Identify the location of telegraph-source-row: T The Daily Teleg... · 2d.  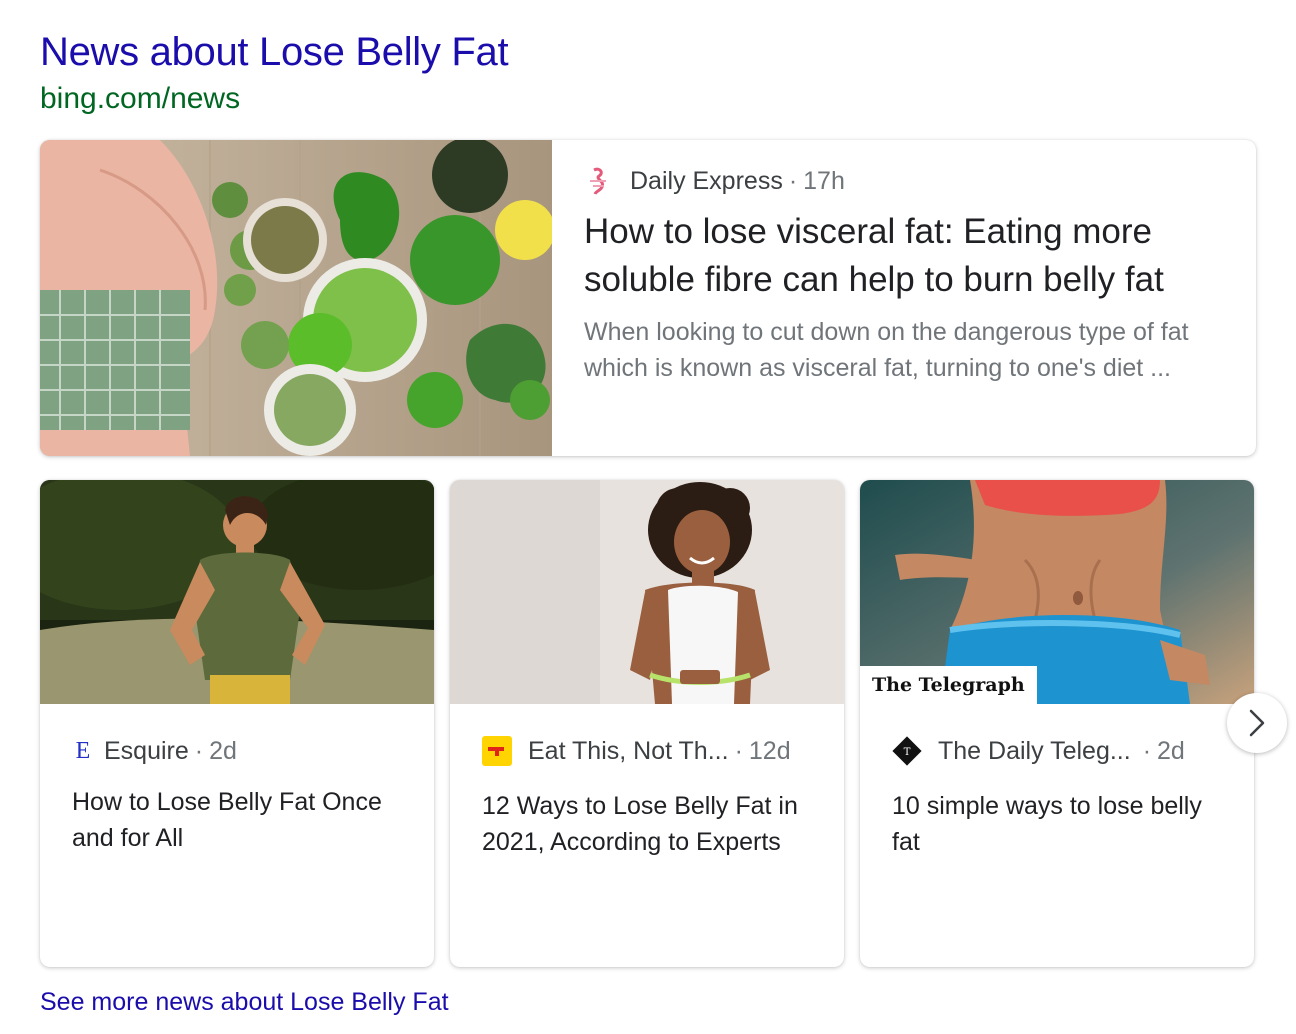
(1059, 751).